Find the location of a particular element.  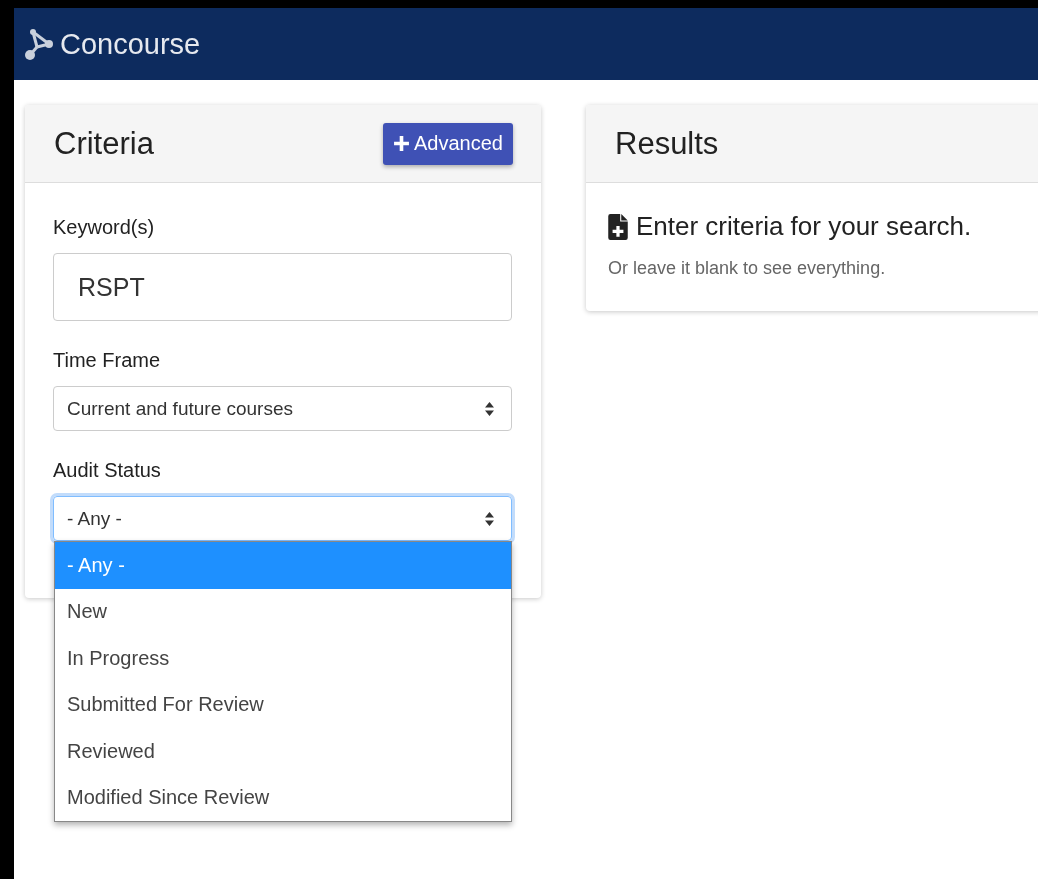

card-title: Criteria is located at coordinates (104, 143).